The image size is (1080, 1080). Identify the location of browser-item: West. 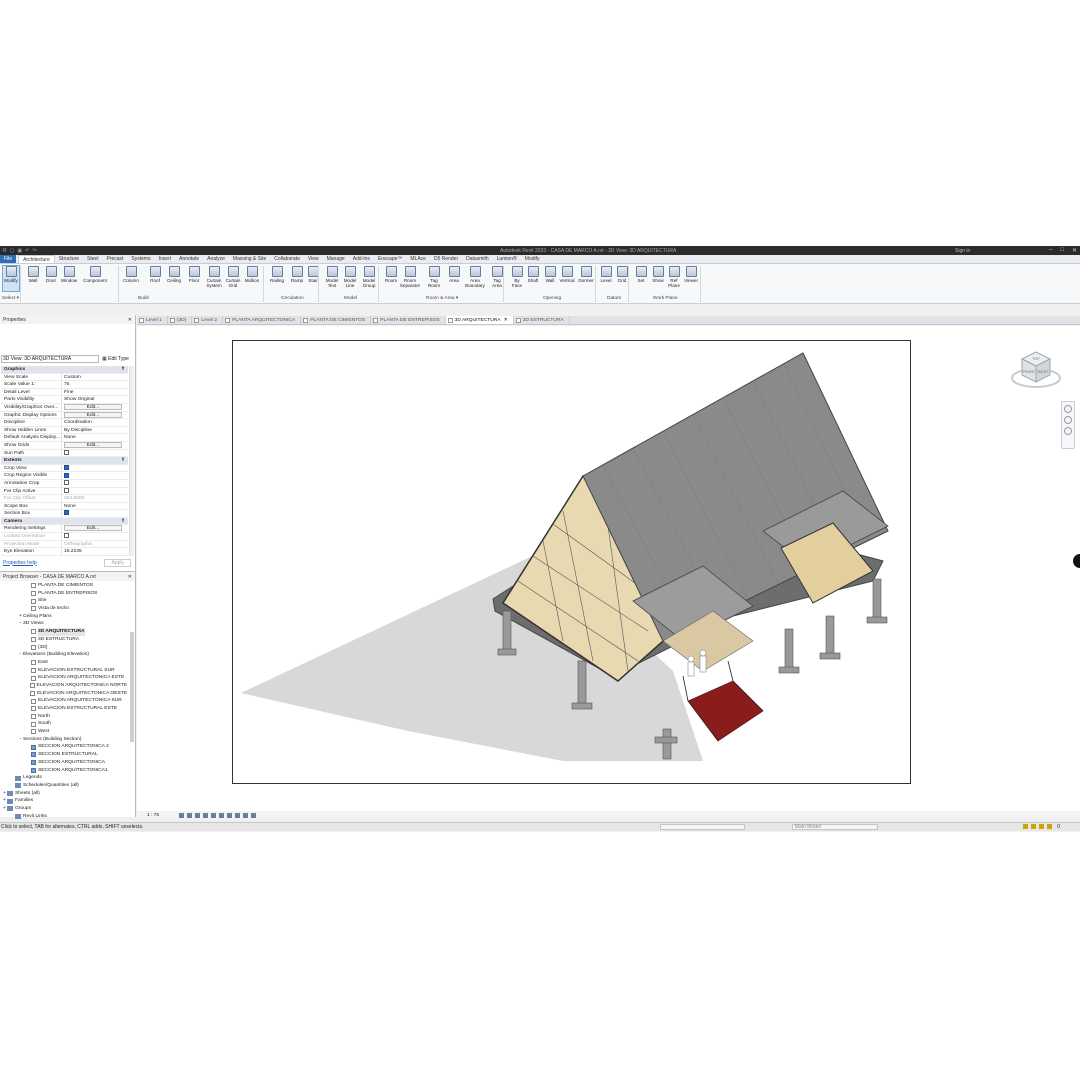
(64, 732).